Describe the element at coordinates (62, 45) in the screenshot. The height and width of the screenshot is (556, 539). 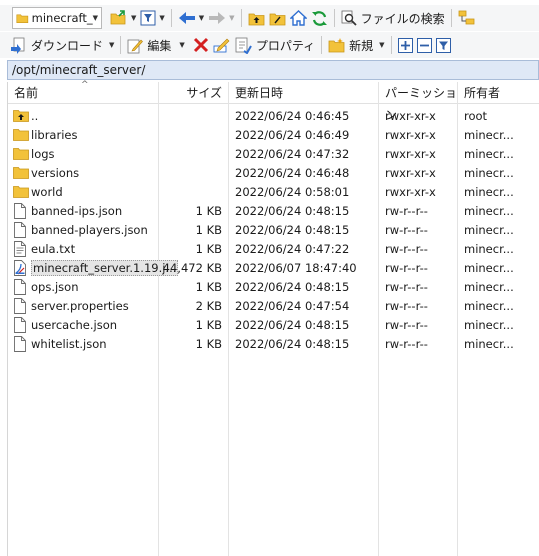
I see `download-button: ダウンロード ▼` at that location.